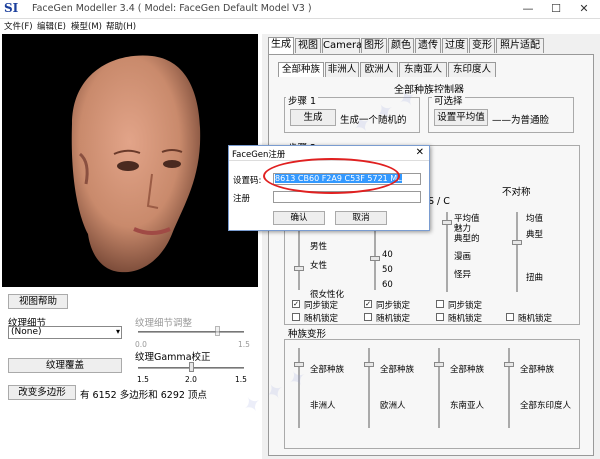 Image resolution: width=600 pixels, height=459 pixels. Describe the element at coordinates (379, 69) in the screenshot. I see `subtab-european: 欧洲人` at that location.